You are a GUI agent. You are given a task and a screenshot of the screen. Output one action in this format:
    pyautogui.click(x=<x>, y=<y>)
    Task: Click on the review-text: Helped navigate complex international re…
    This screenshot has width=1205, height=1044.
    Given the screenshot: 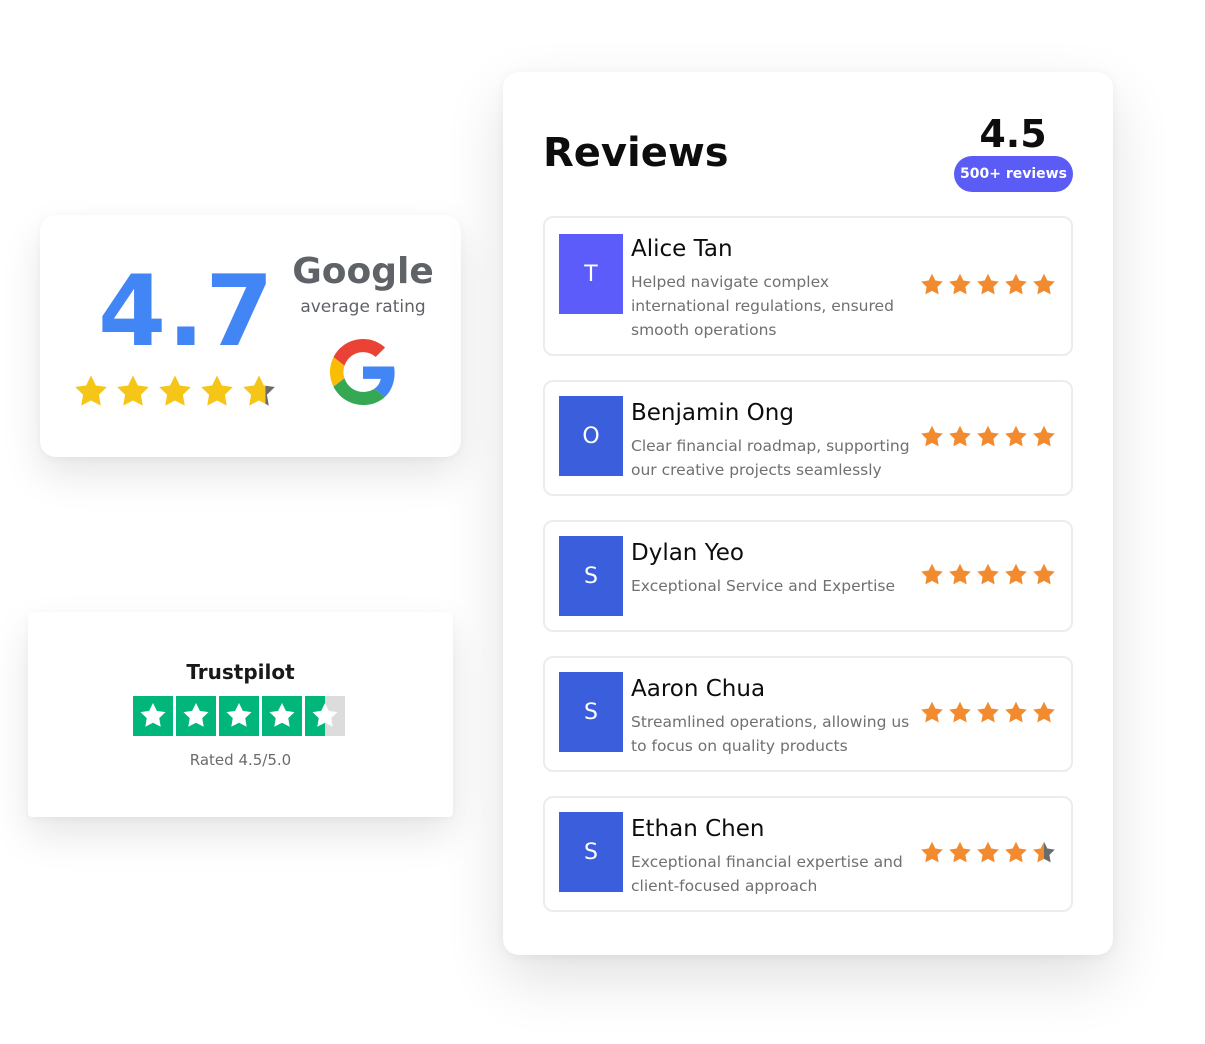 What is the action you would take?
    pyautogui.click(x=762, y=306)
    